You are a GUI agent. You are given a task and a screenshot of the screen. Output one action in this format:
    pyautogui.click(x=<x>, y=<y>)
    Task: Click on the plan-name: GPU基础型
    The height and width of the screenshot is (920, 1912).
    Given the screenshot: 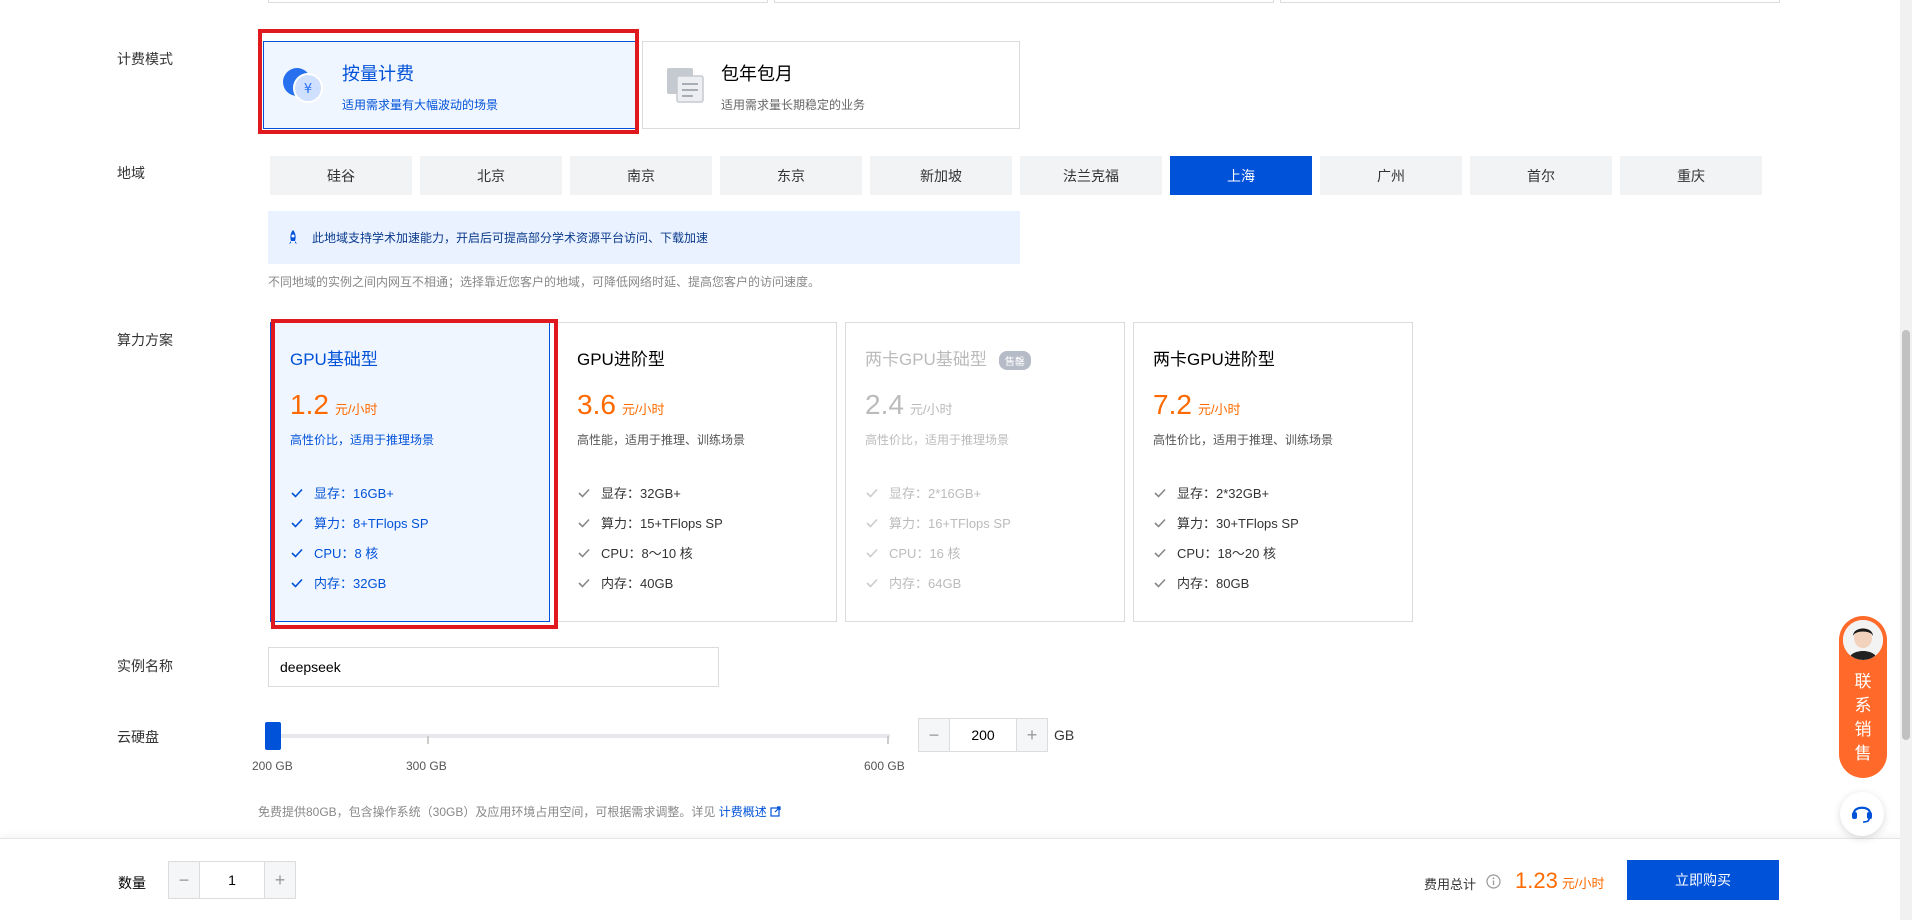 What is the action you would take?
    pyautogui.click(x=334, y=359)
    